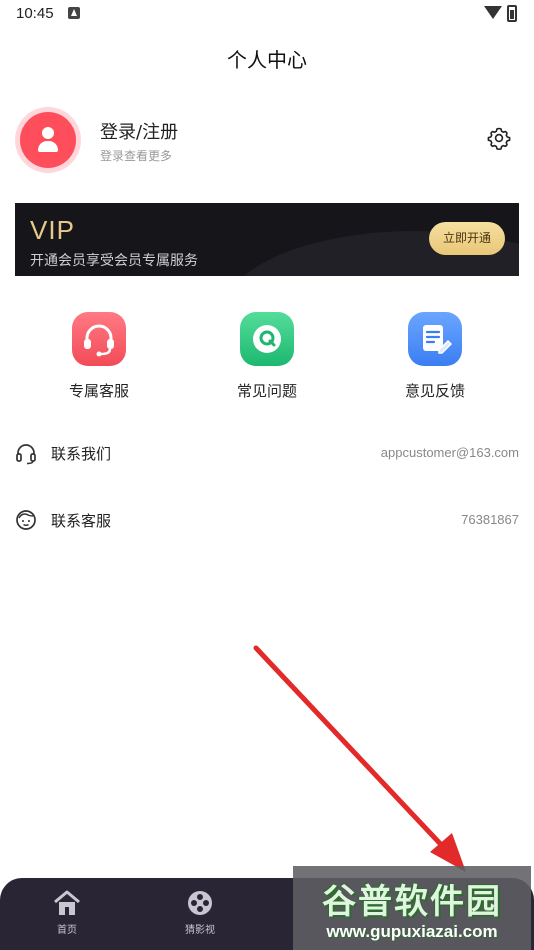  Describe the element at coordinates (200, 930) in the screenshot. I see `tab-label: 猜影视` at that location.